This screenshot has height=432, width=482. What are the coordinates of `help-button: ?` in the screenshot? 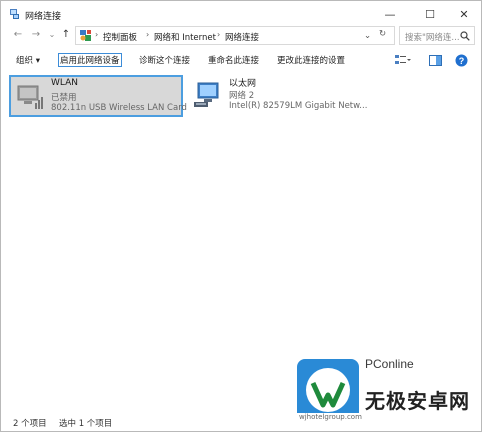 It's located at (461, 60).